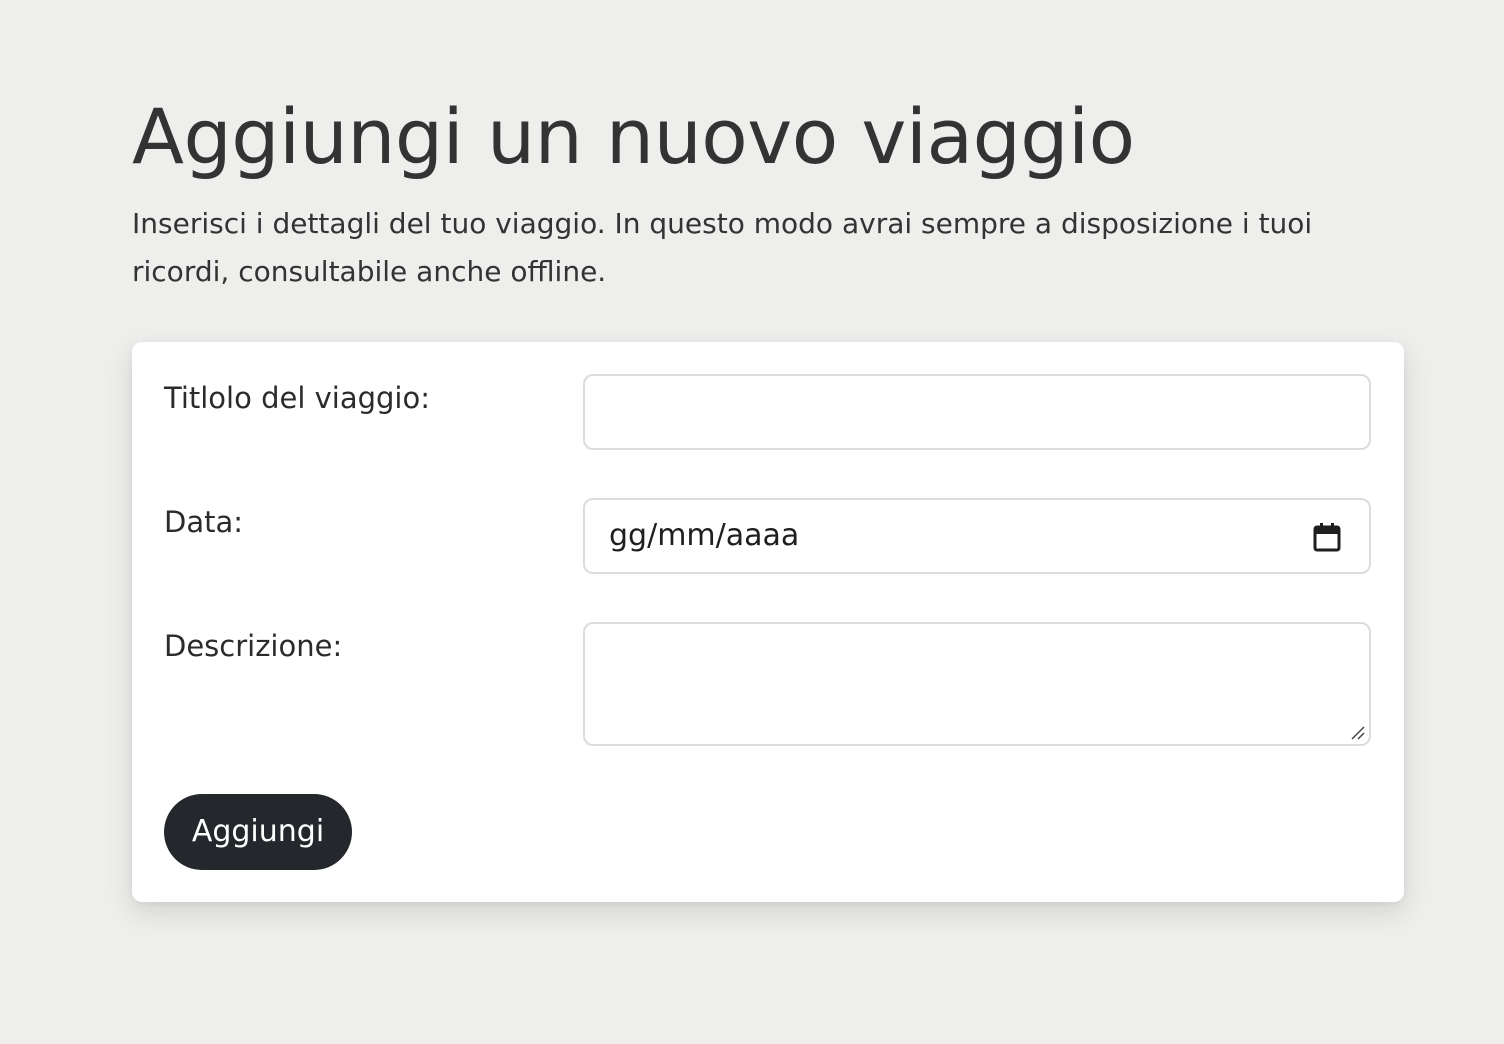 The image size is (1504, 1044). Describe the element at coordinates (977, 412) in the screenshot. I see `trip-title-input` at that location.